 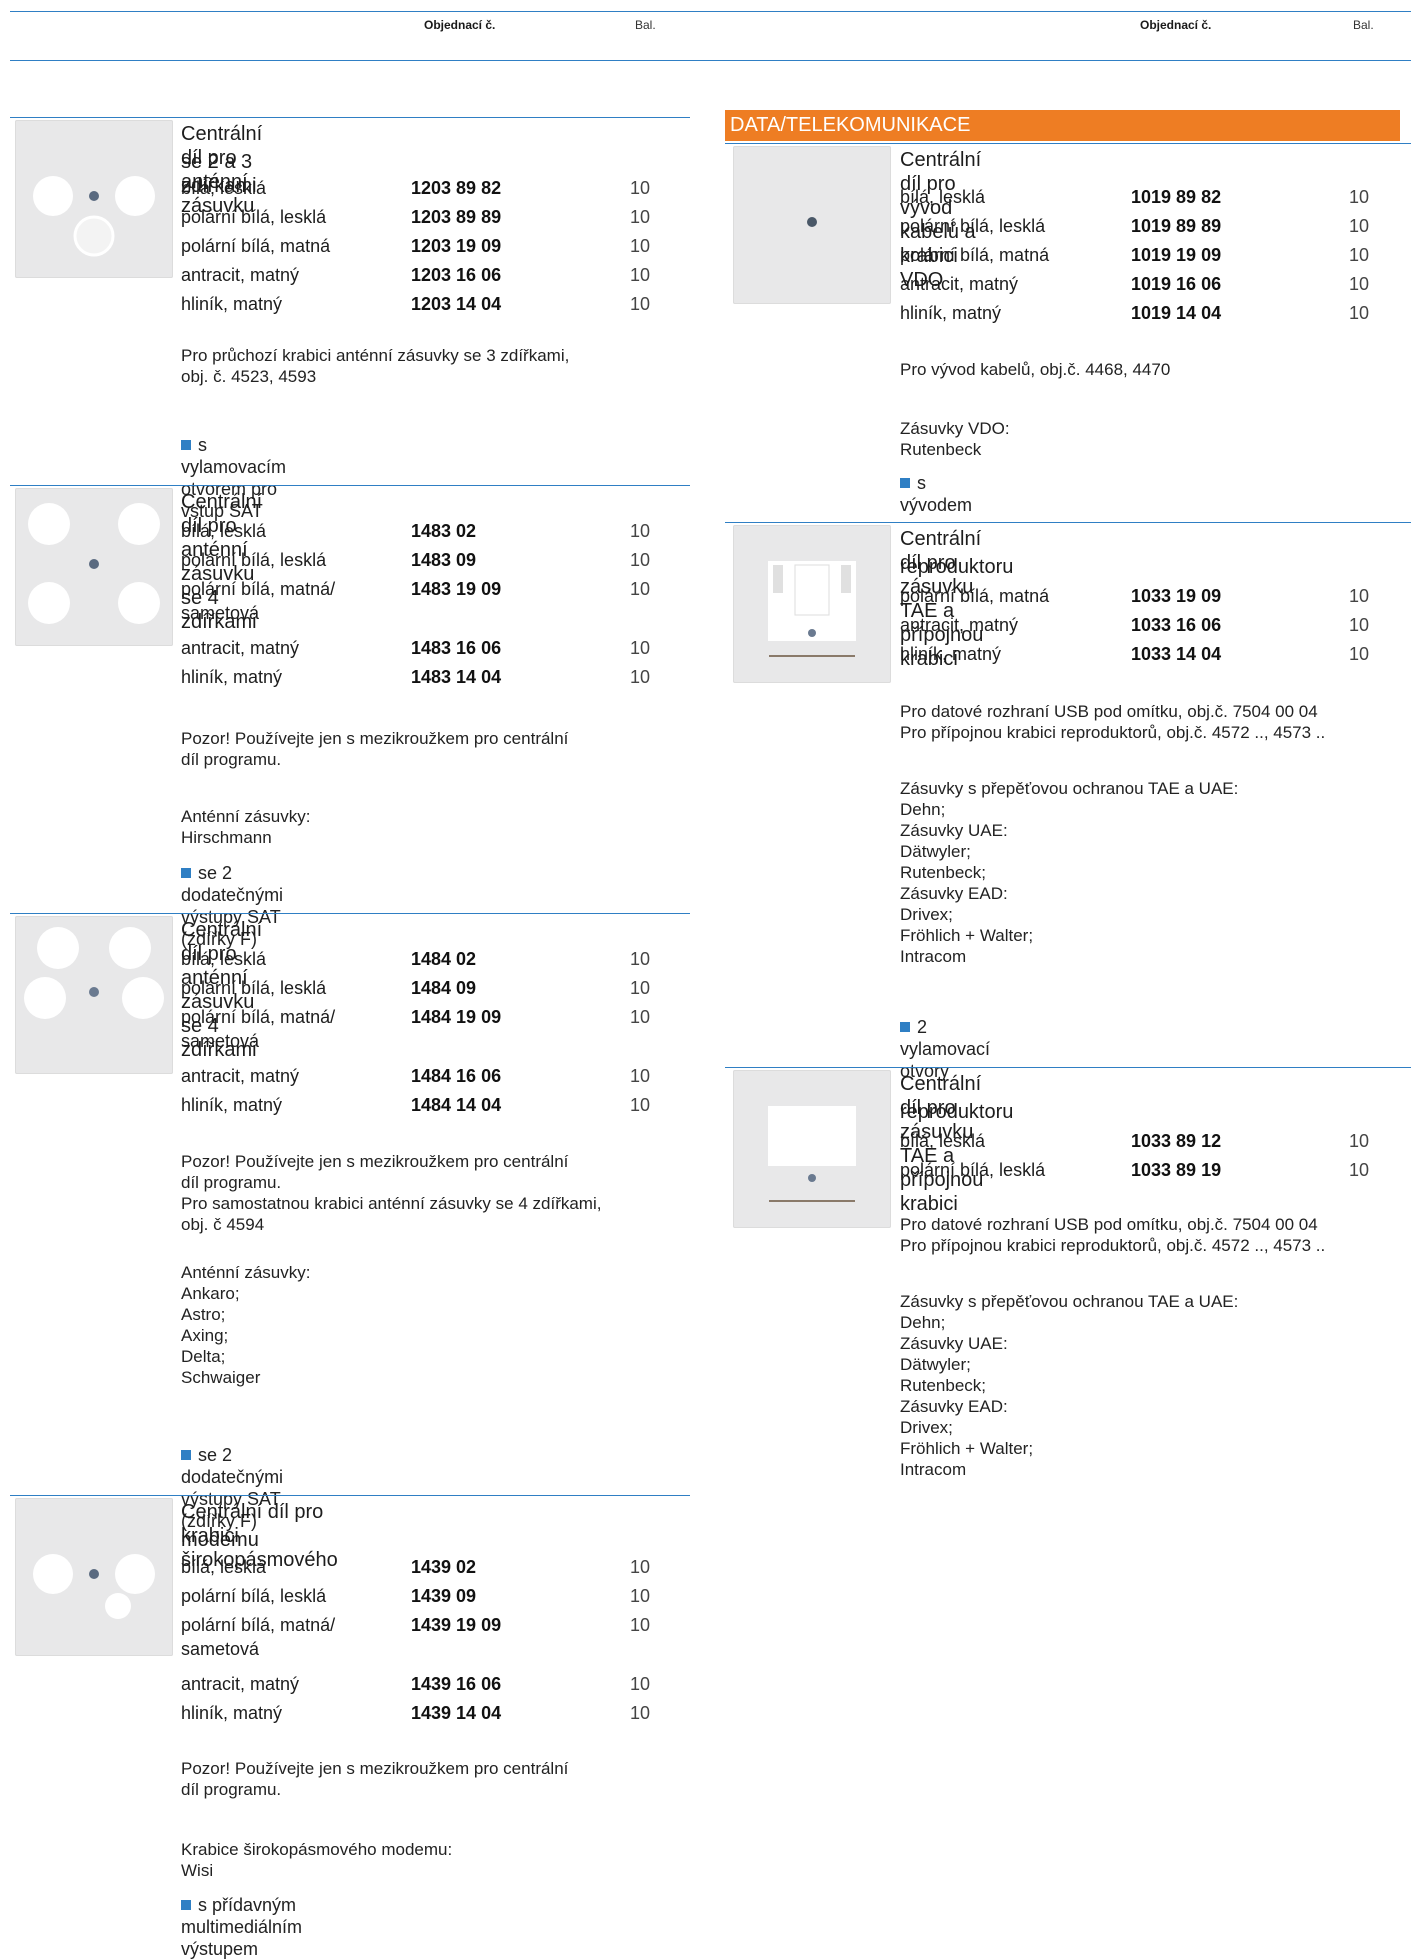 I want to click on section-title: DATA/TELEKOMUNIKACE, so click(x=850, y=125).